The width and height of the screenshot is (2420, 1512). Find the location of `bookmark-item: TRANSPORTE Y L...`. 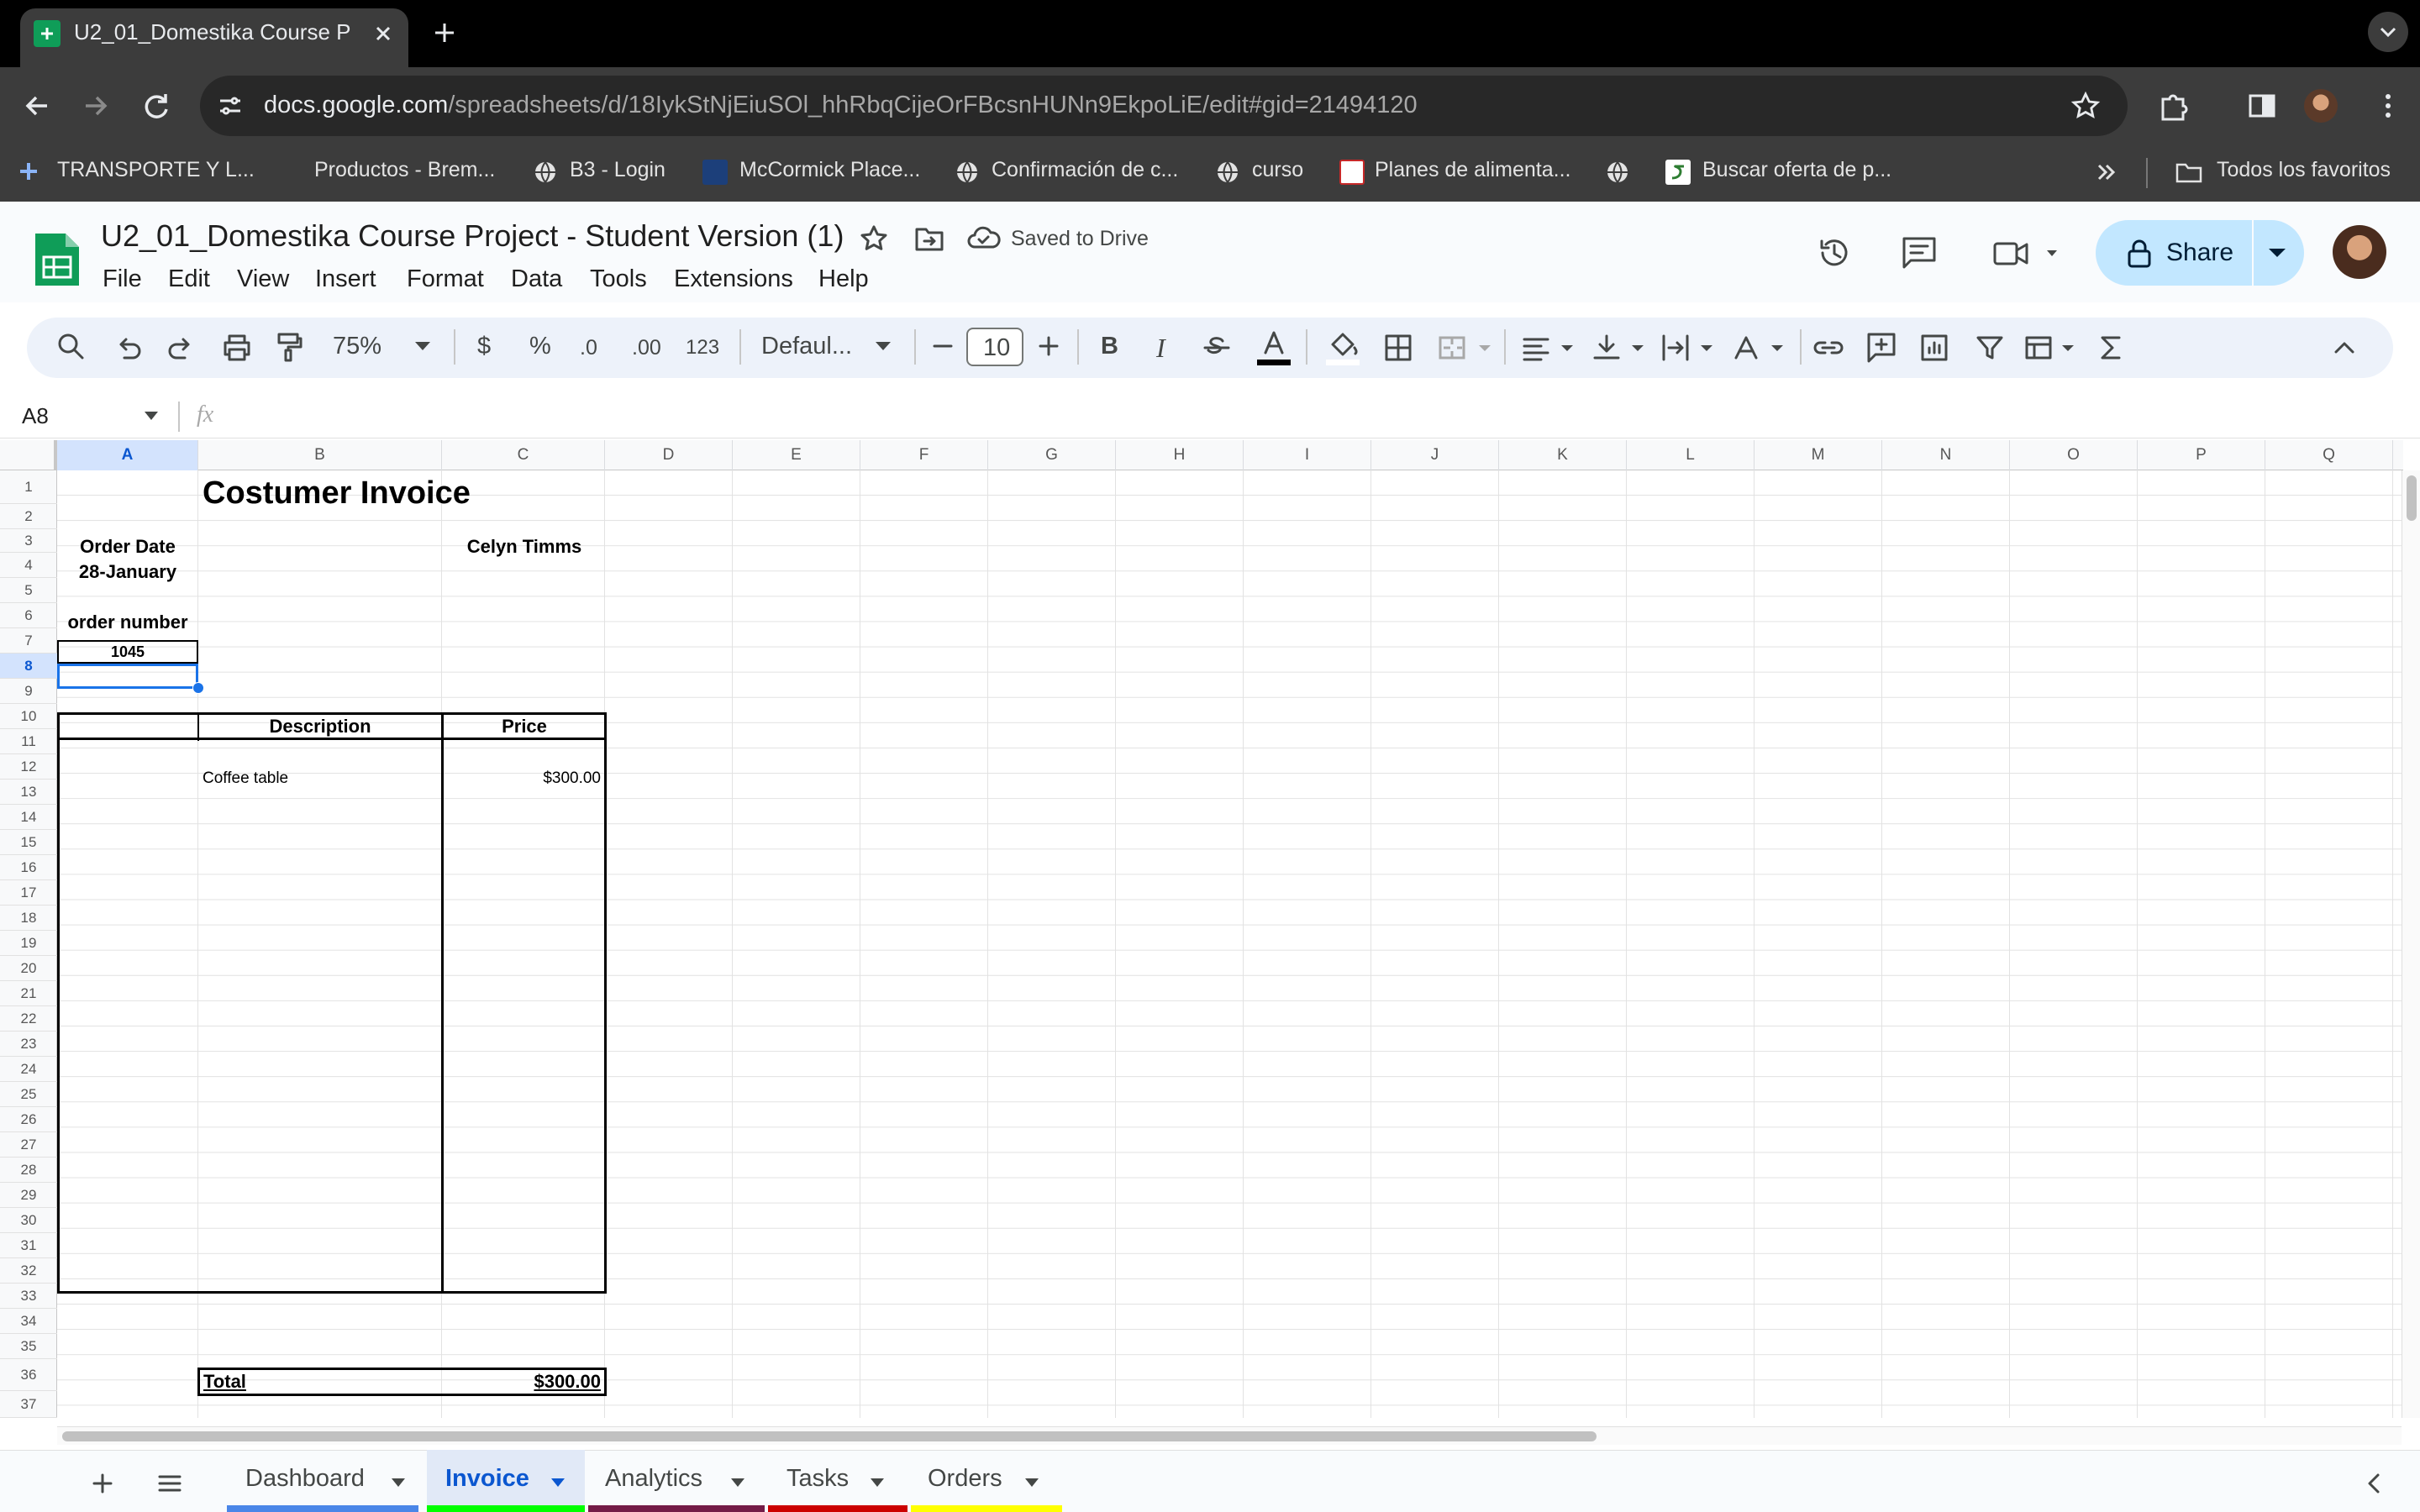

bookmark-item: TRANSPORTE Y L... is located at coordinates (156, 170).